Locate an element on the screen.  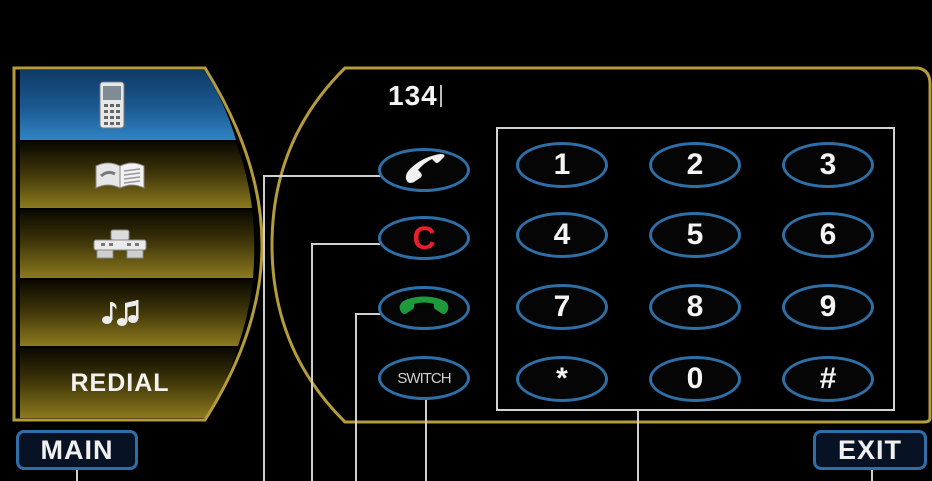
key-label: 5 is located at coordinates (695, 234).